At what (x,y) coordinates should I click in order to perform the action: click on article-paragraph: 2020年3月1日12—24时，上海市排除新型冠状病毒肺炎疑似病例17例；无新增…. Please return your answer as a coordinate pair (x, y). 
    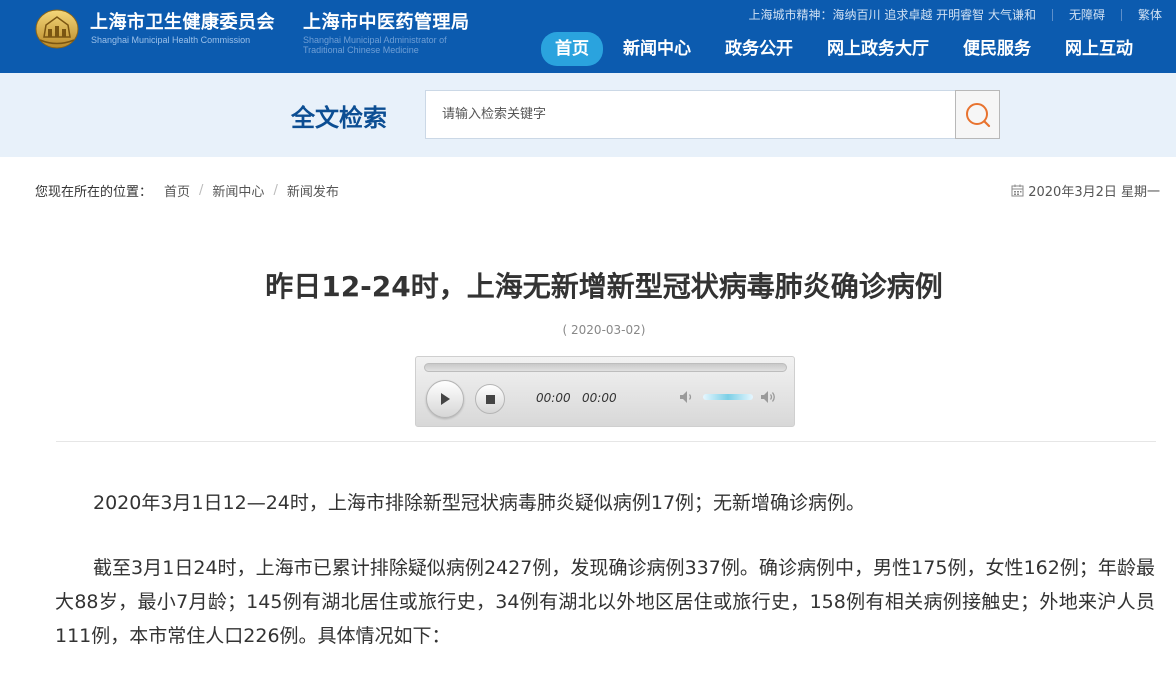
    Looking at the image, I should click on (479, 503).